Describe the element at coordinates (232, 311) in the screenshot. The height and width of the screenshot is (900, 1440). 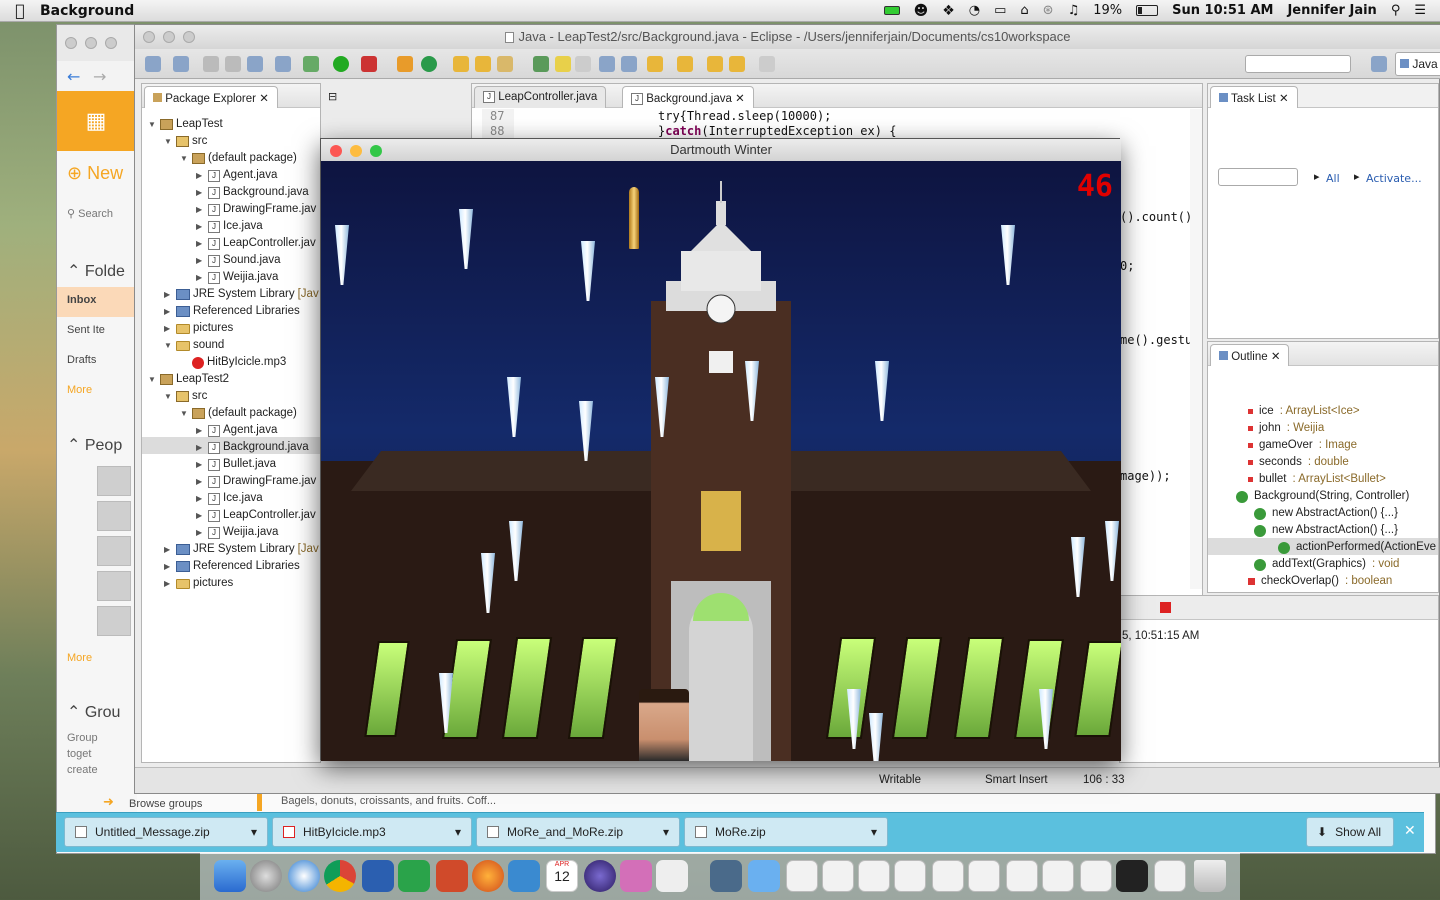
I see `tree-item: ▶ Referenced Libraries` at that location.